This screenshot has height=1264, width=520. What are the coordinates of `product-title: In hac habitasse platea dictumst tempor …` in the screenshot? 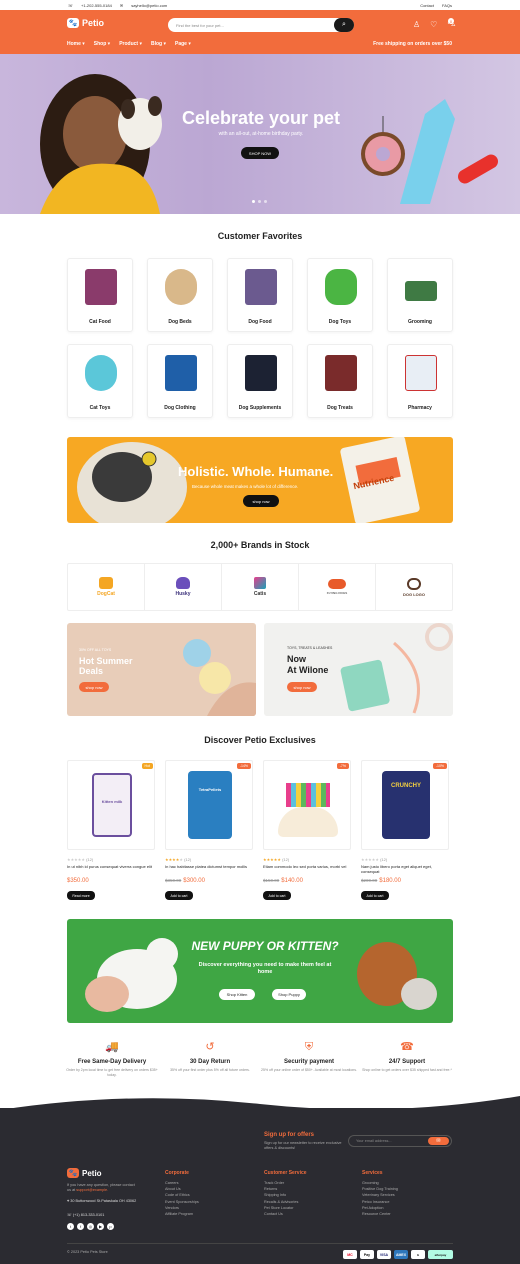 It's located at (208, 866).